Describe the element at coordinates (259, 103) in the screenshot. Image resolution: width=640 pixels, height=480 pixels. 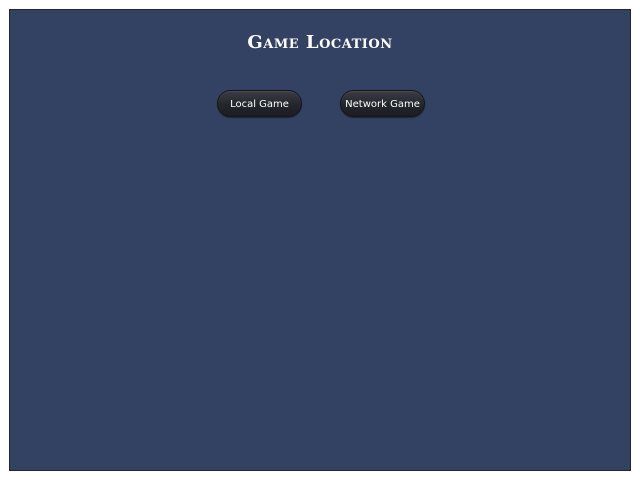
I see `local-game-button: Local Game` at that location.